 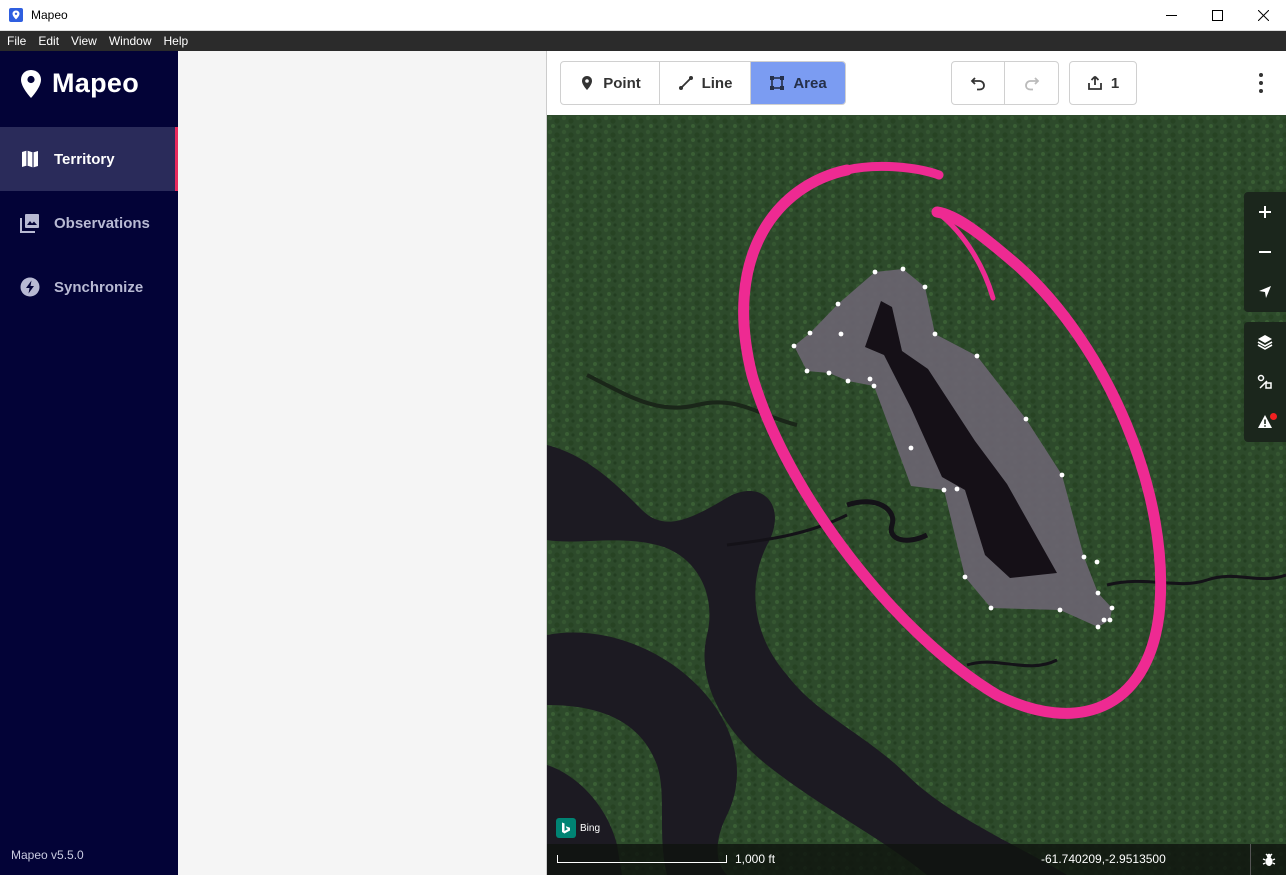 I want to click on history-group, so click(x=1005, y=83).